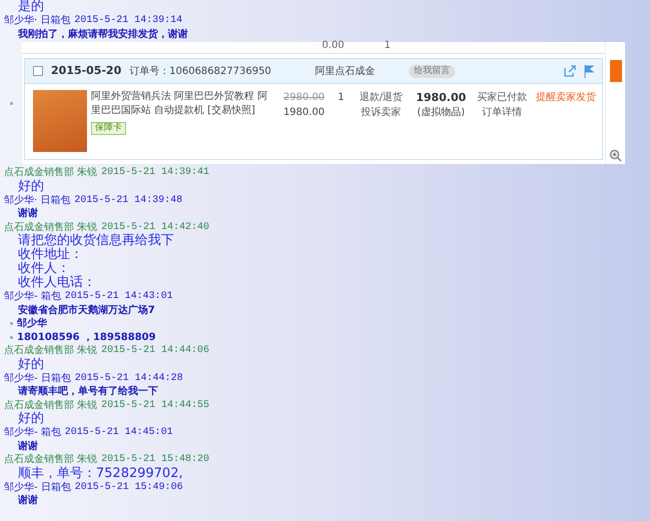  Describe the element at coordinates (87, 391) in the screenshot. I see `message-text: 请寄顺丰吧，单号有了给我一下` at that location.